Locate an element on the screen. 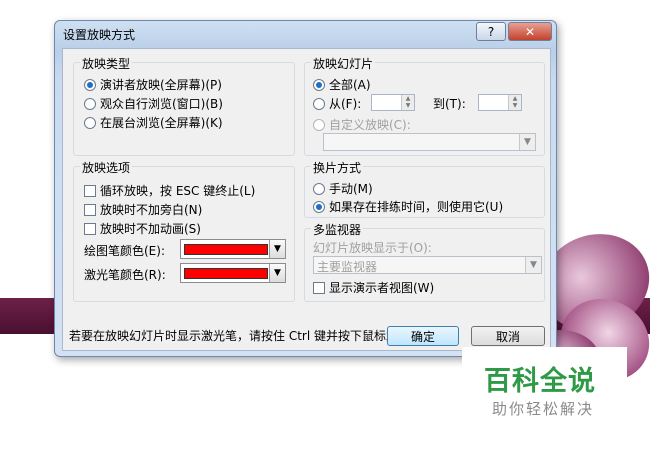 This screenshot has height=450, width=650. radio-kiosk: 在展台浏览(全屏幕)(K) is located at coordinates (153, 122).